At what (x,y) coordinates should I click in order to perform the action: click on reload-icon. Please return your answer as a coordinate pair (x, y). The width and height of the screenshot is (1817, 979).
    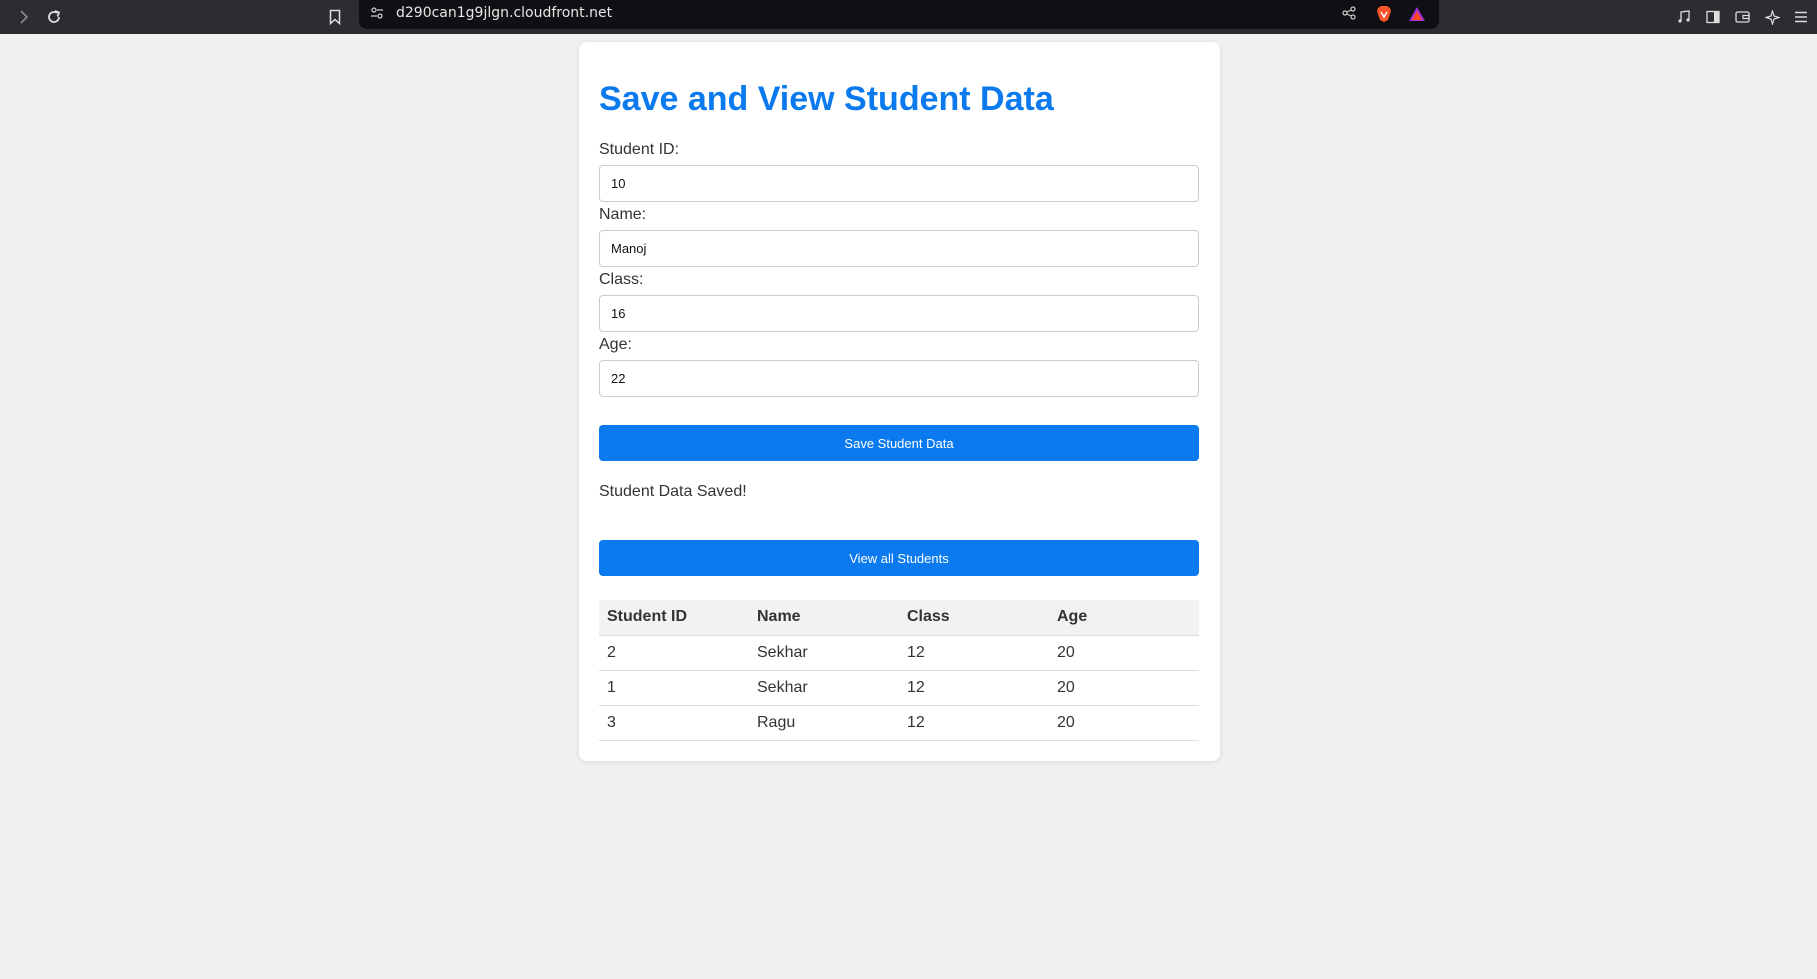
    Looking at the image, I should click on (54, 17).